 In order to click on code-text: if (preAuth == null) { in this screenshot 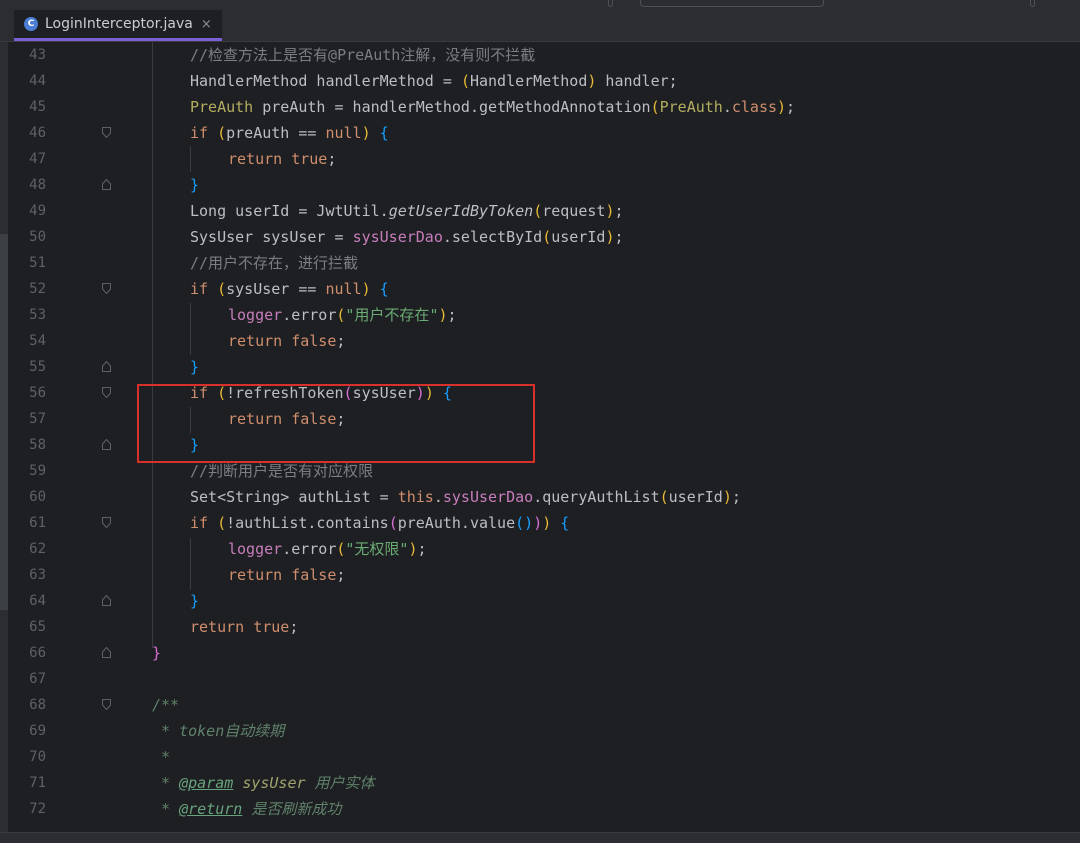, I will do `click(289, 133)`.